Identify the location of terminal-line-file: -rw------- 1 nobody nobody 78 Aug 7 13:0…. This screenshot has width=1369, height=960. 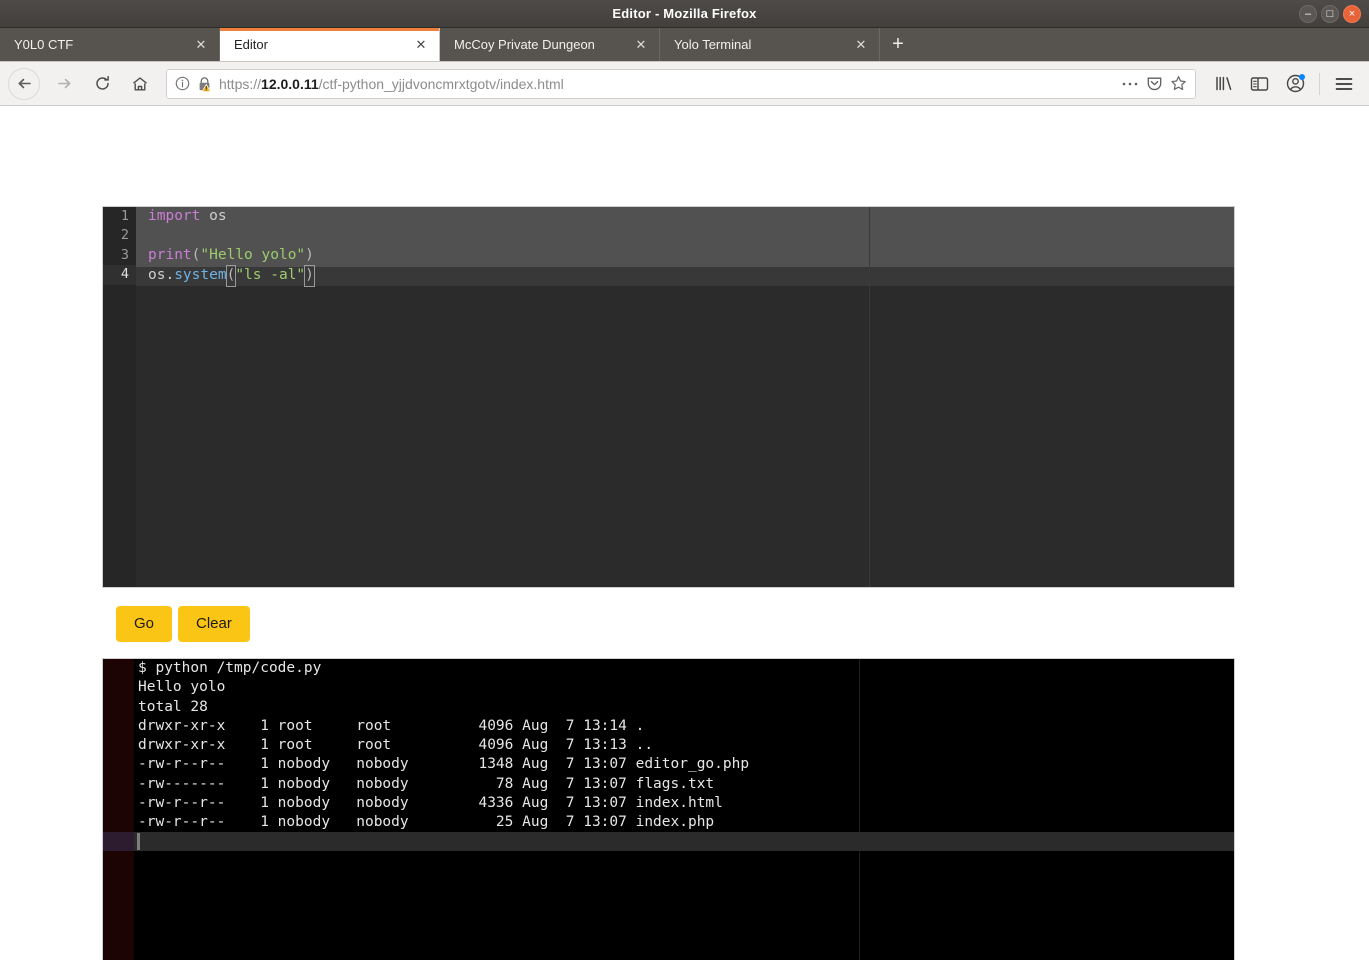
(426, 783).